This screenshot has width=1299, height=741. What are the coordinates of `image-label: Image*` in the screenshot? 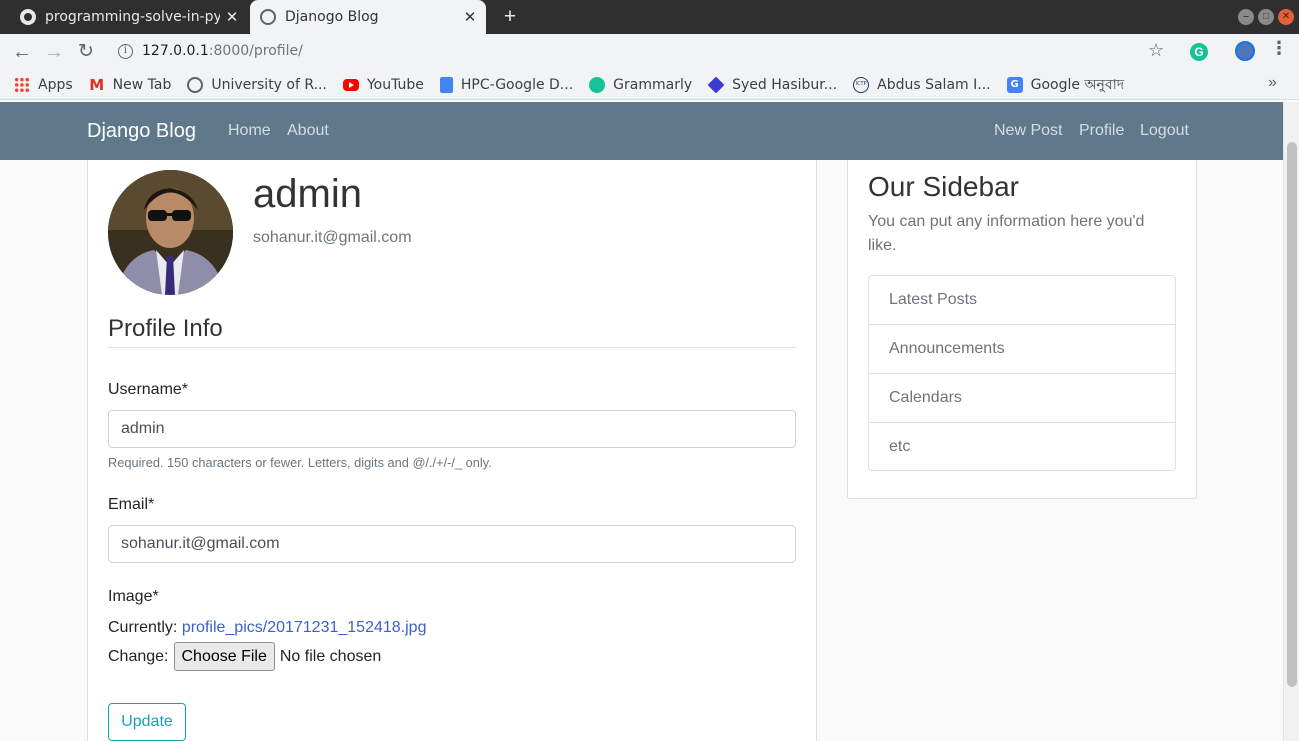 It's located at (133, 596).